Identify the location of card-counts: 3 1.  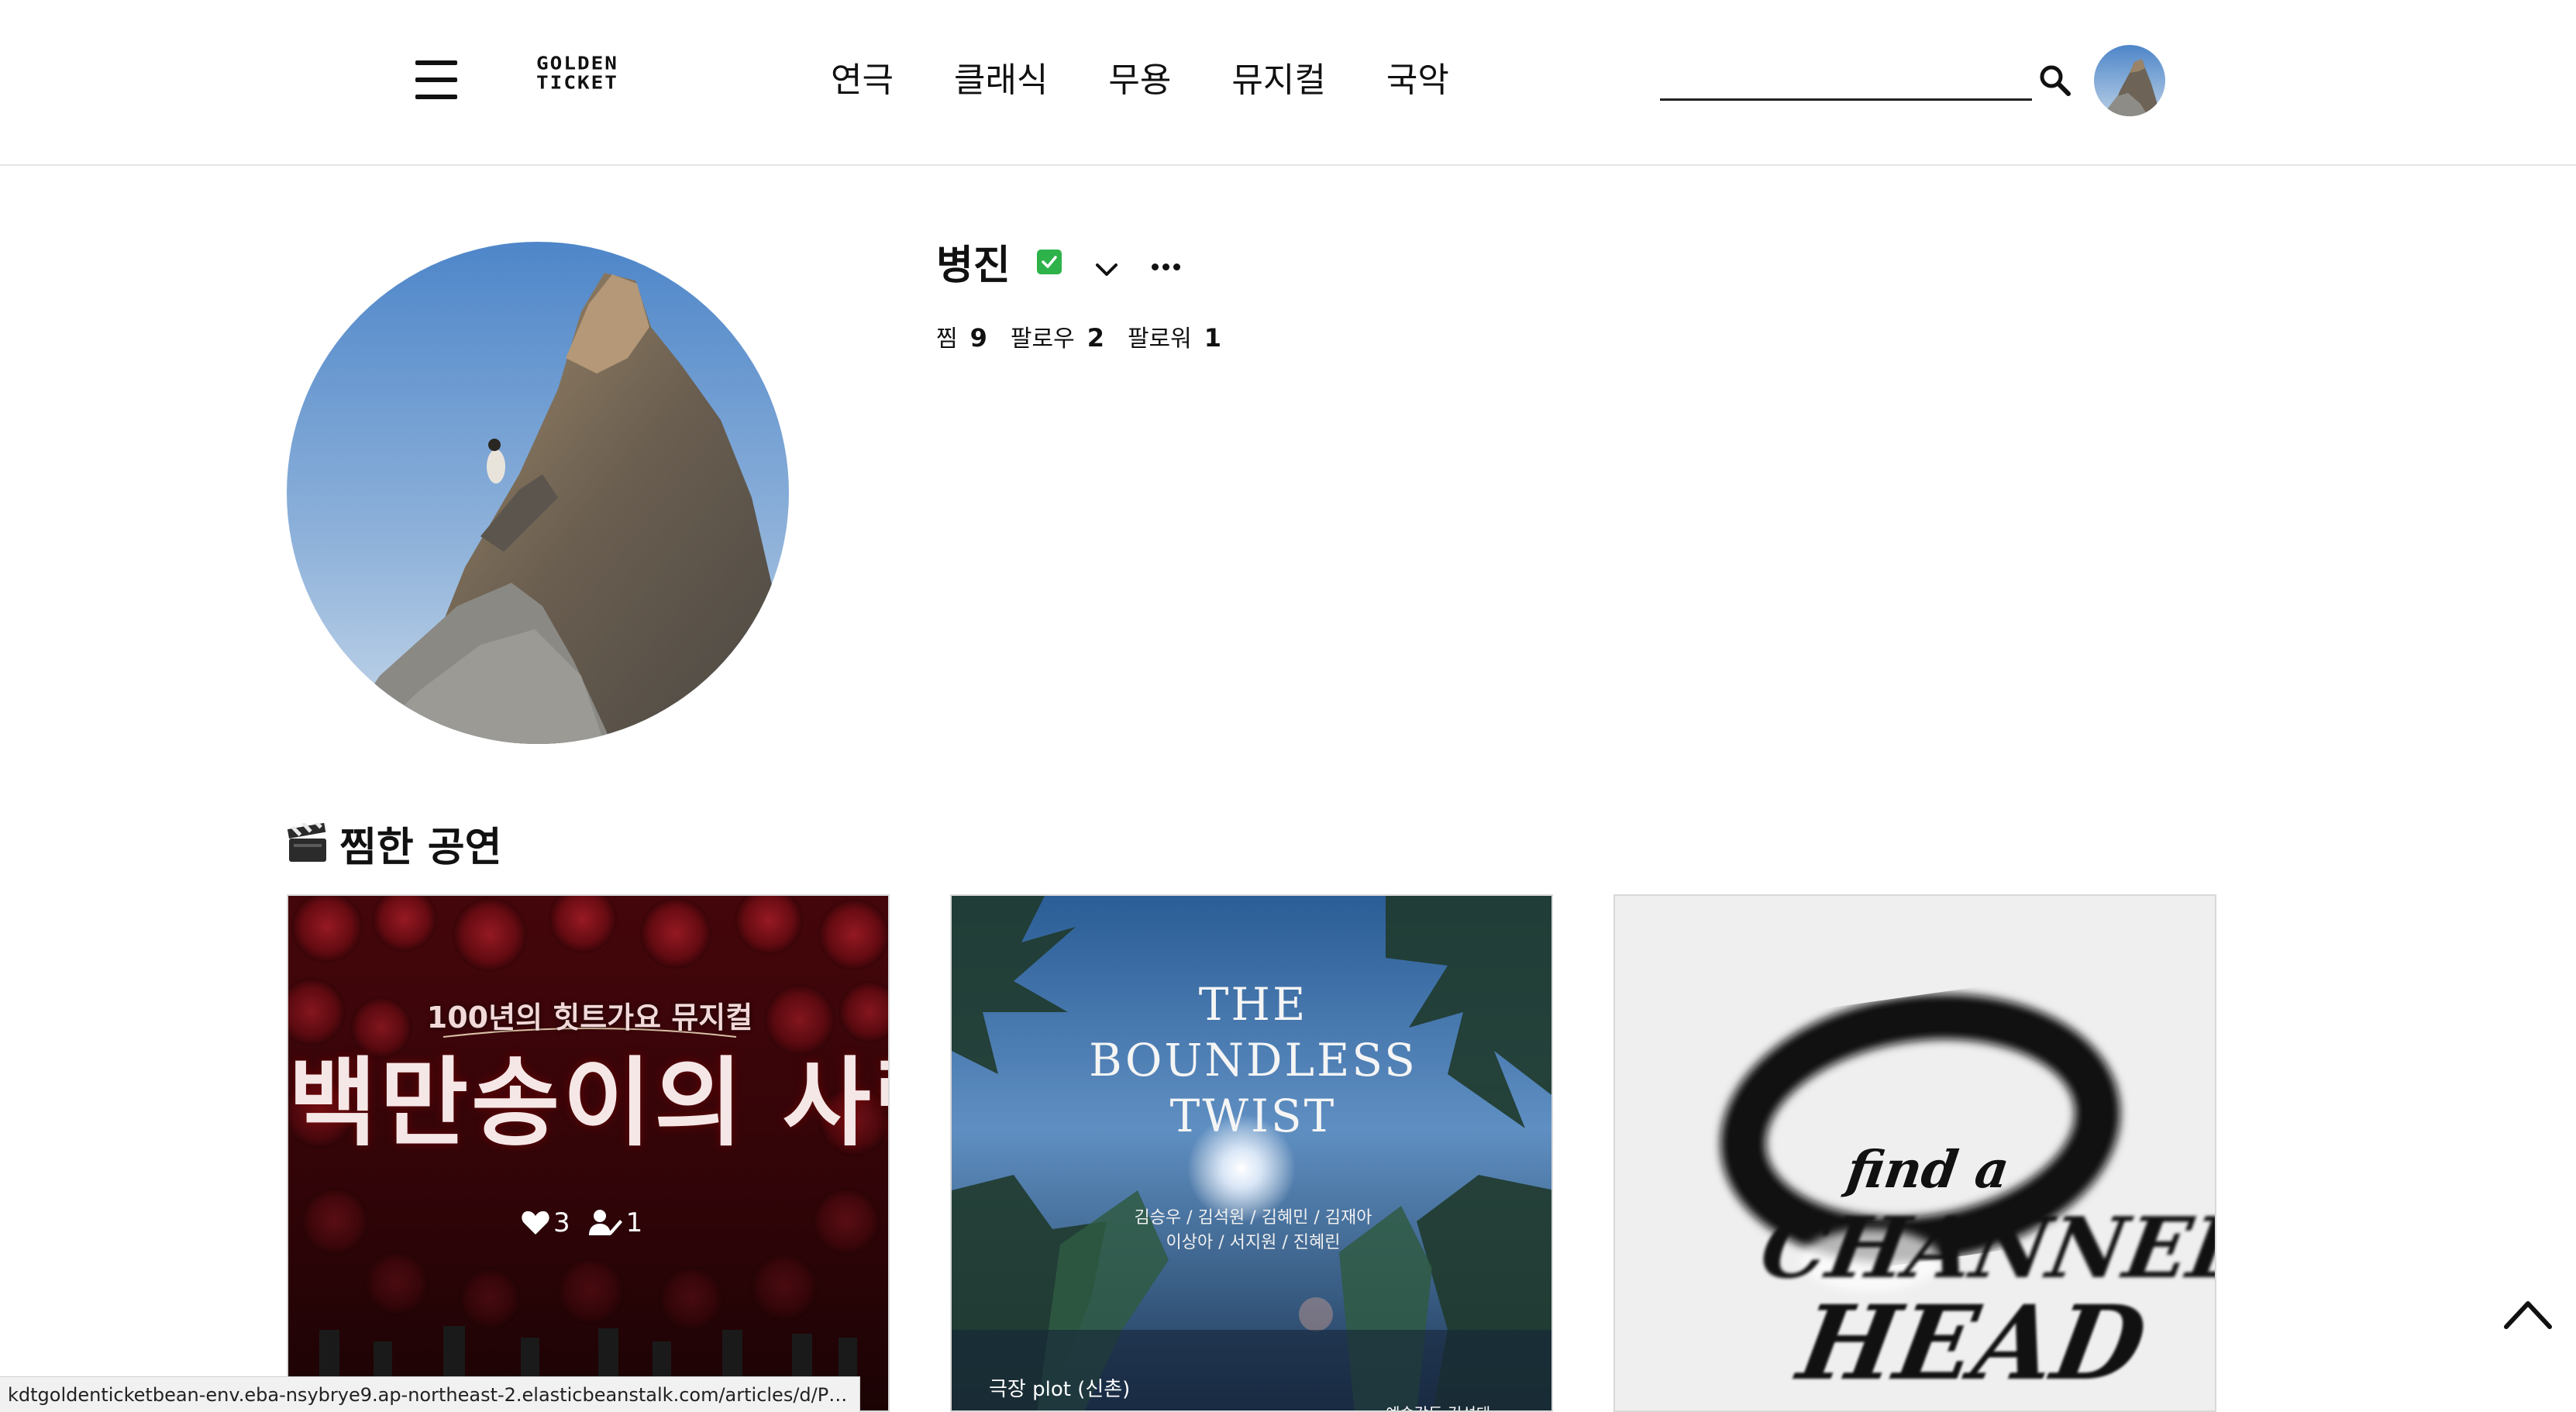
(581, 1222).